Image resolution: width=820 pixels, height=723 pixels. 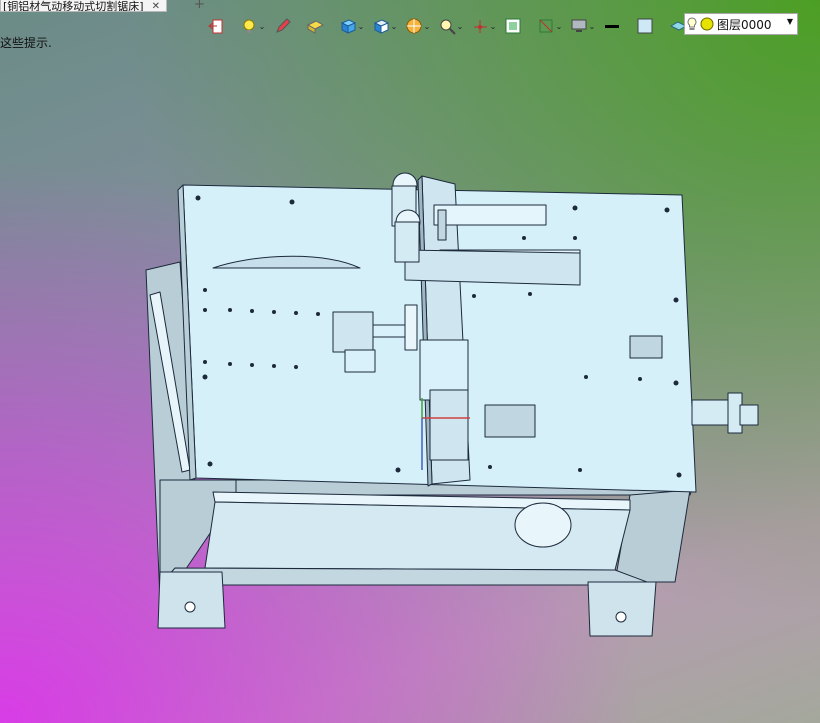 What do you see at coordinates (725, 413) in the screenshot?
I see `side-cylinder` at bounding box center [725, 413].